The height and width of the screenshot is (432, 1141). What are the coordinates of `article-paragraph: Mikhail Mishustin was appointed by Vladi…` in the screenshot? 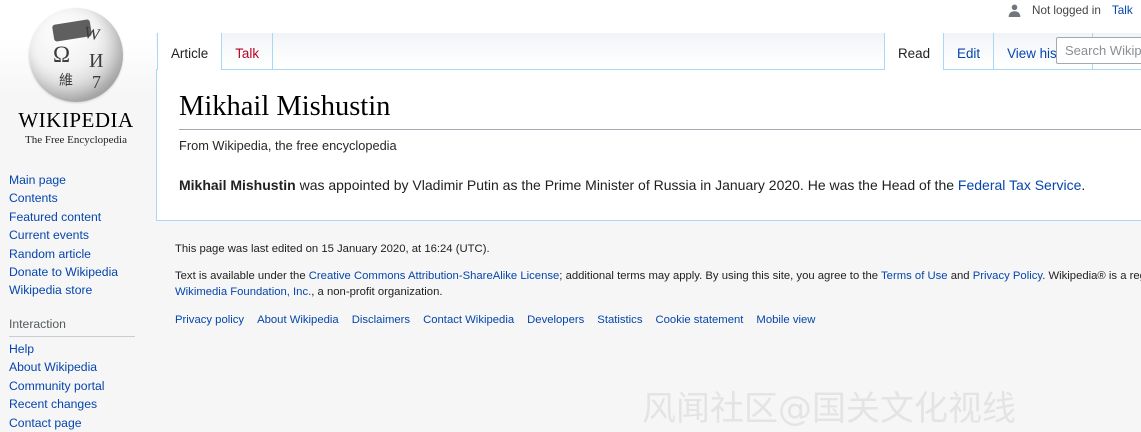 It's located at (660, 185).